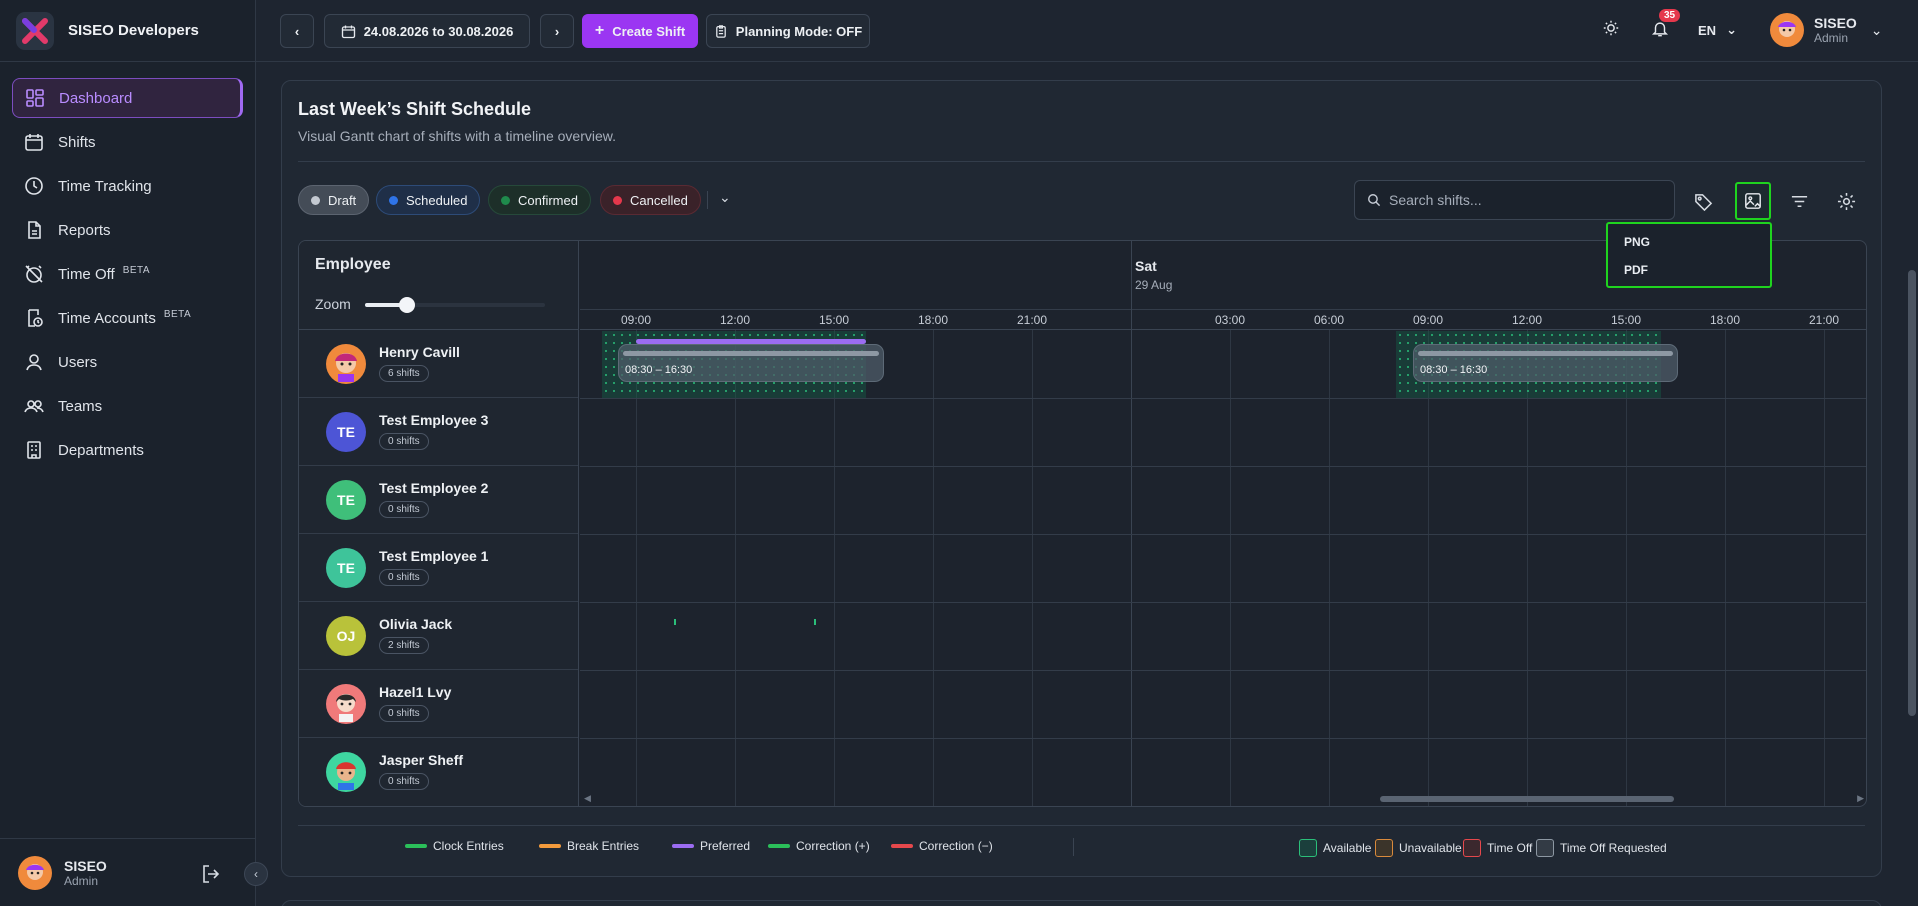  I want to click on sidebar-item-reports: Reports, so click(127, 230).